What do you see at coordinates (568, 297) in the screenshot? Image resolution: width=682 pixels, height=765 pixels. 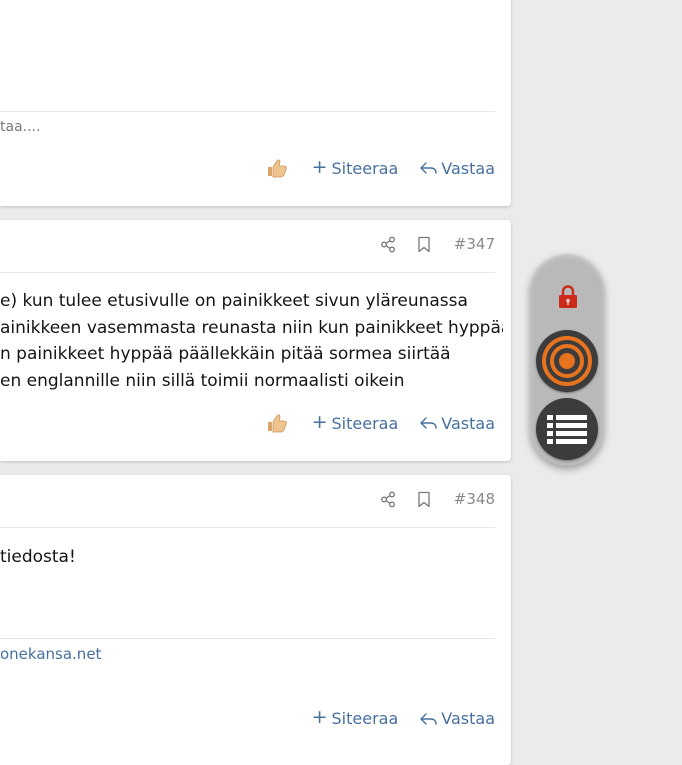 I see `lock-icon` at bounding box center [568, 297].